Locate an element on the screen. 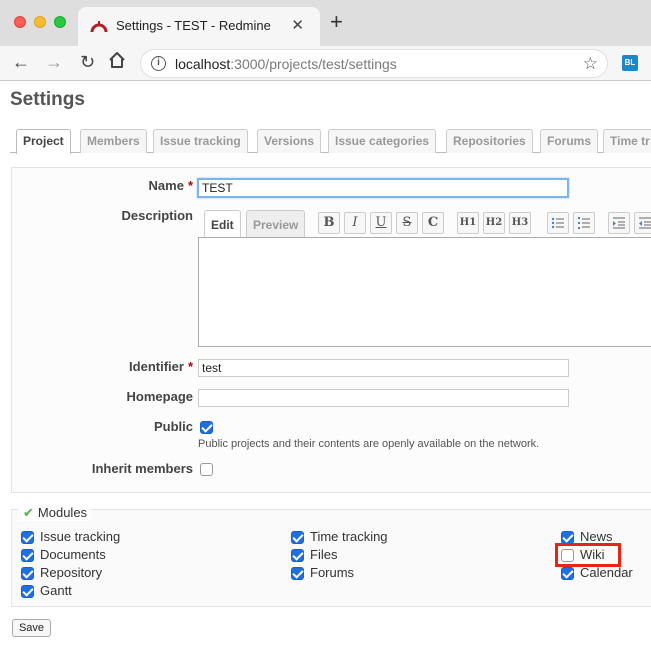 This screenshot has width=651, height=646. back-arrow-icon: ← is located at coordinates (21, 62).